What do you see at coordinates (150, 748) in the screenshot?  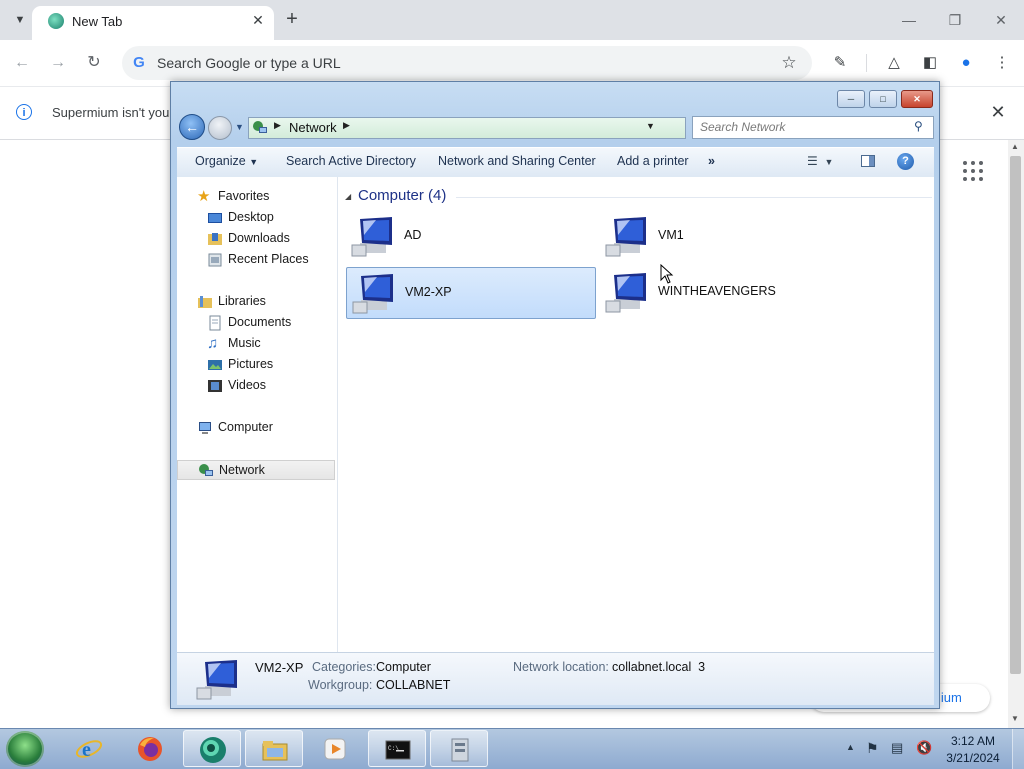 I see `taskbar-firefox` at bounding box center [150, 748].